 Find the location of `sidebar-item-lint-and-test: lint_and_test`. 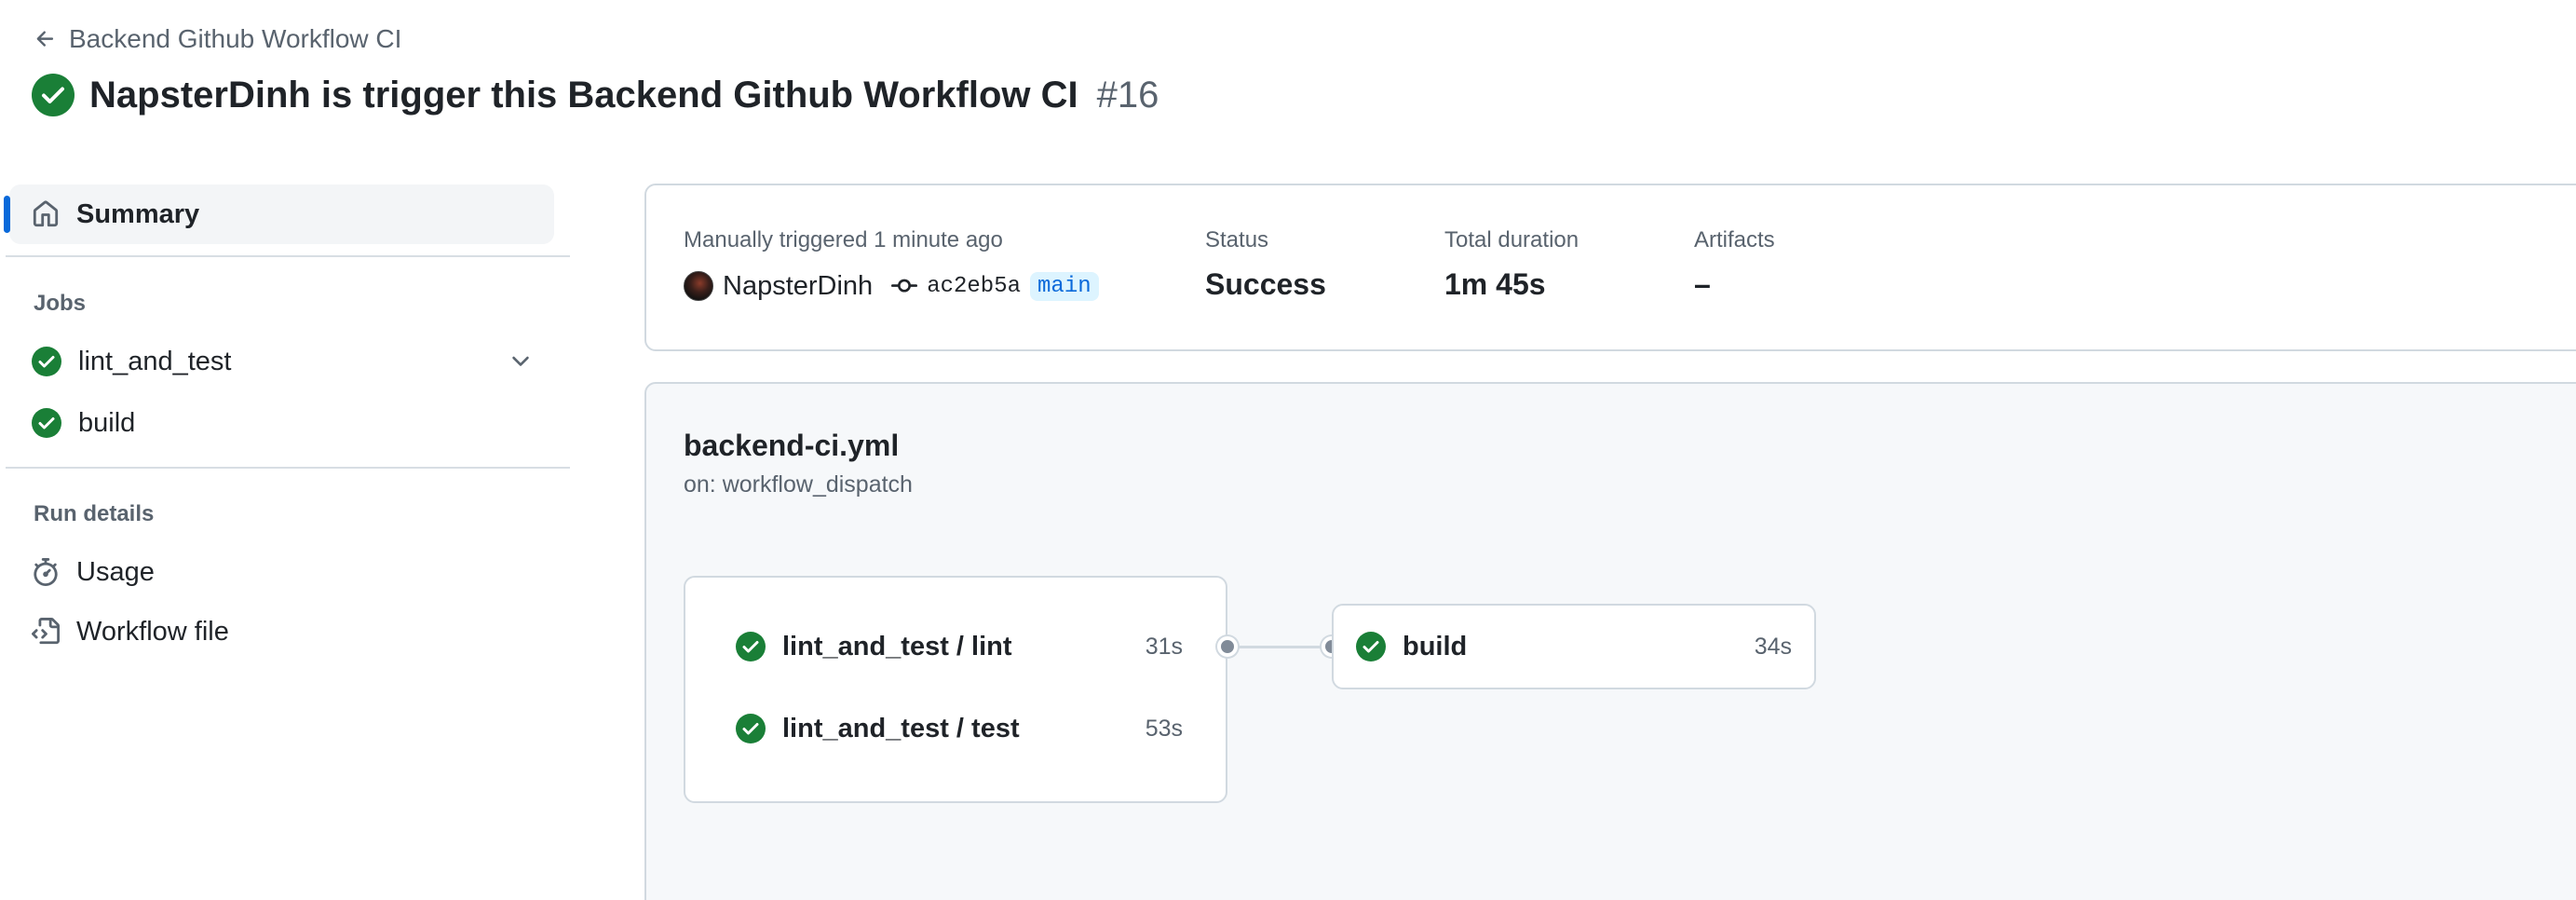

sidebar-item-lint-and-test: lint_and_test is located at coordinates (281, 361).